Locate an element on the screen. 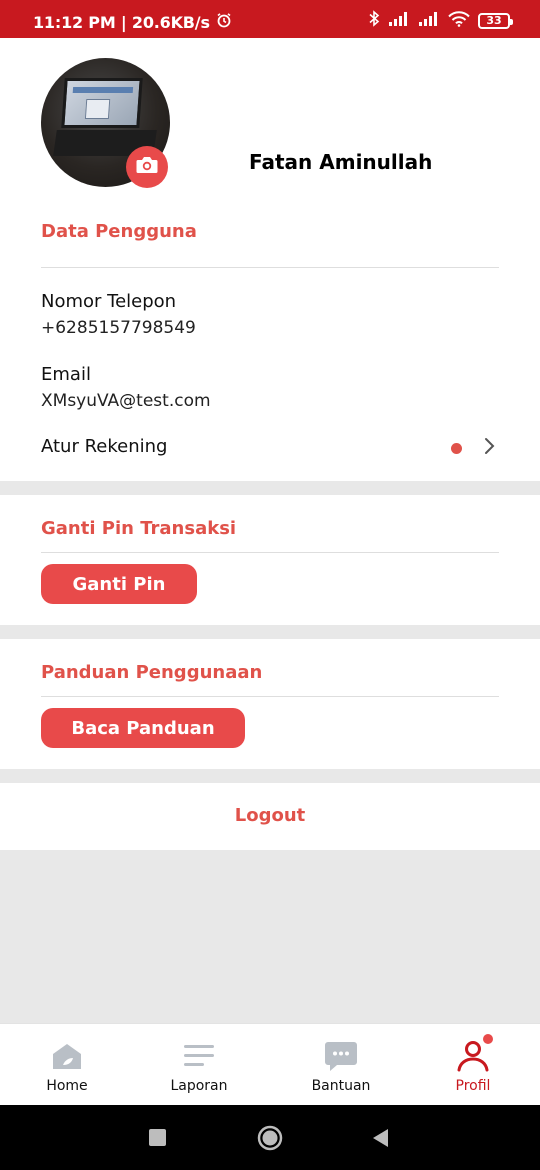  phone-label: Nomor Telepon is located at coordinates (109, 301).